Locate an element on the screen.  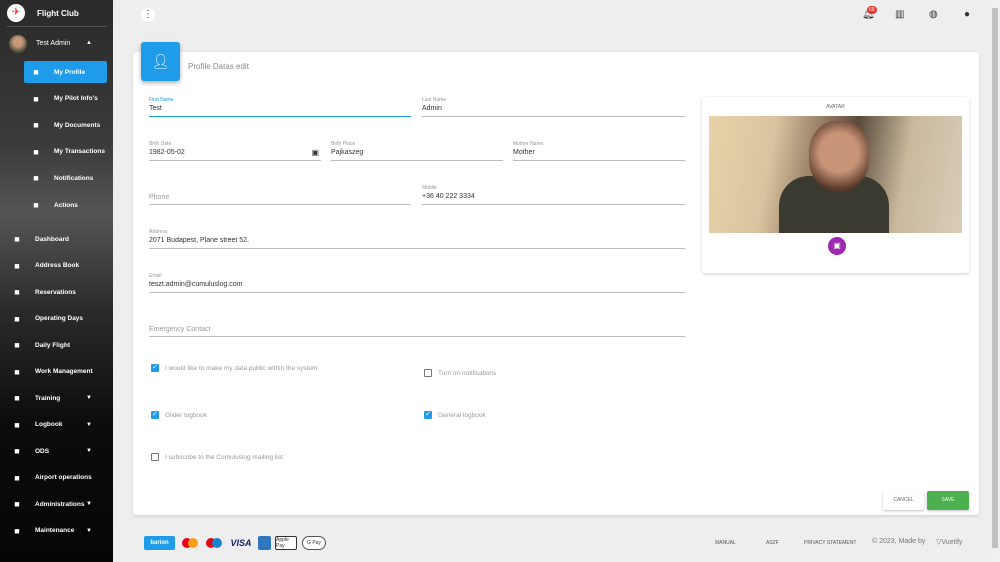
brand-name: Flight Club is located at coordinates (58, 13).